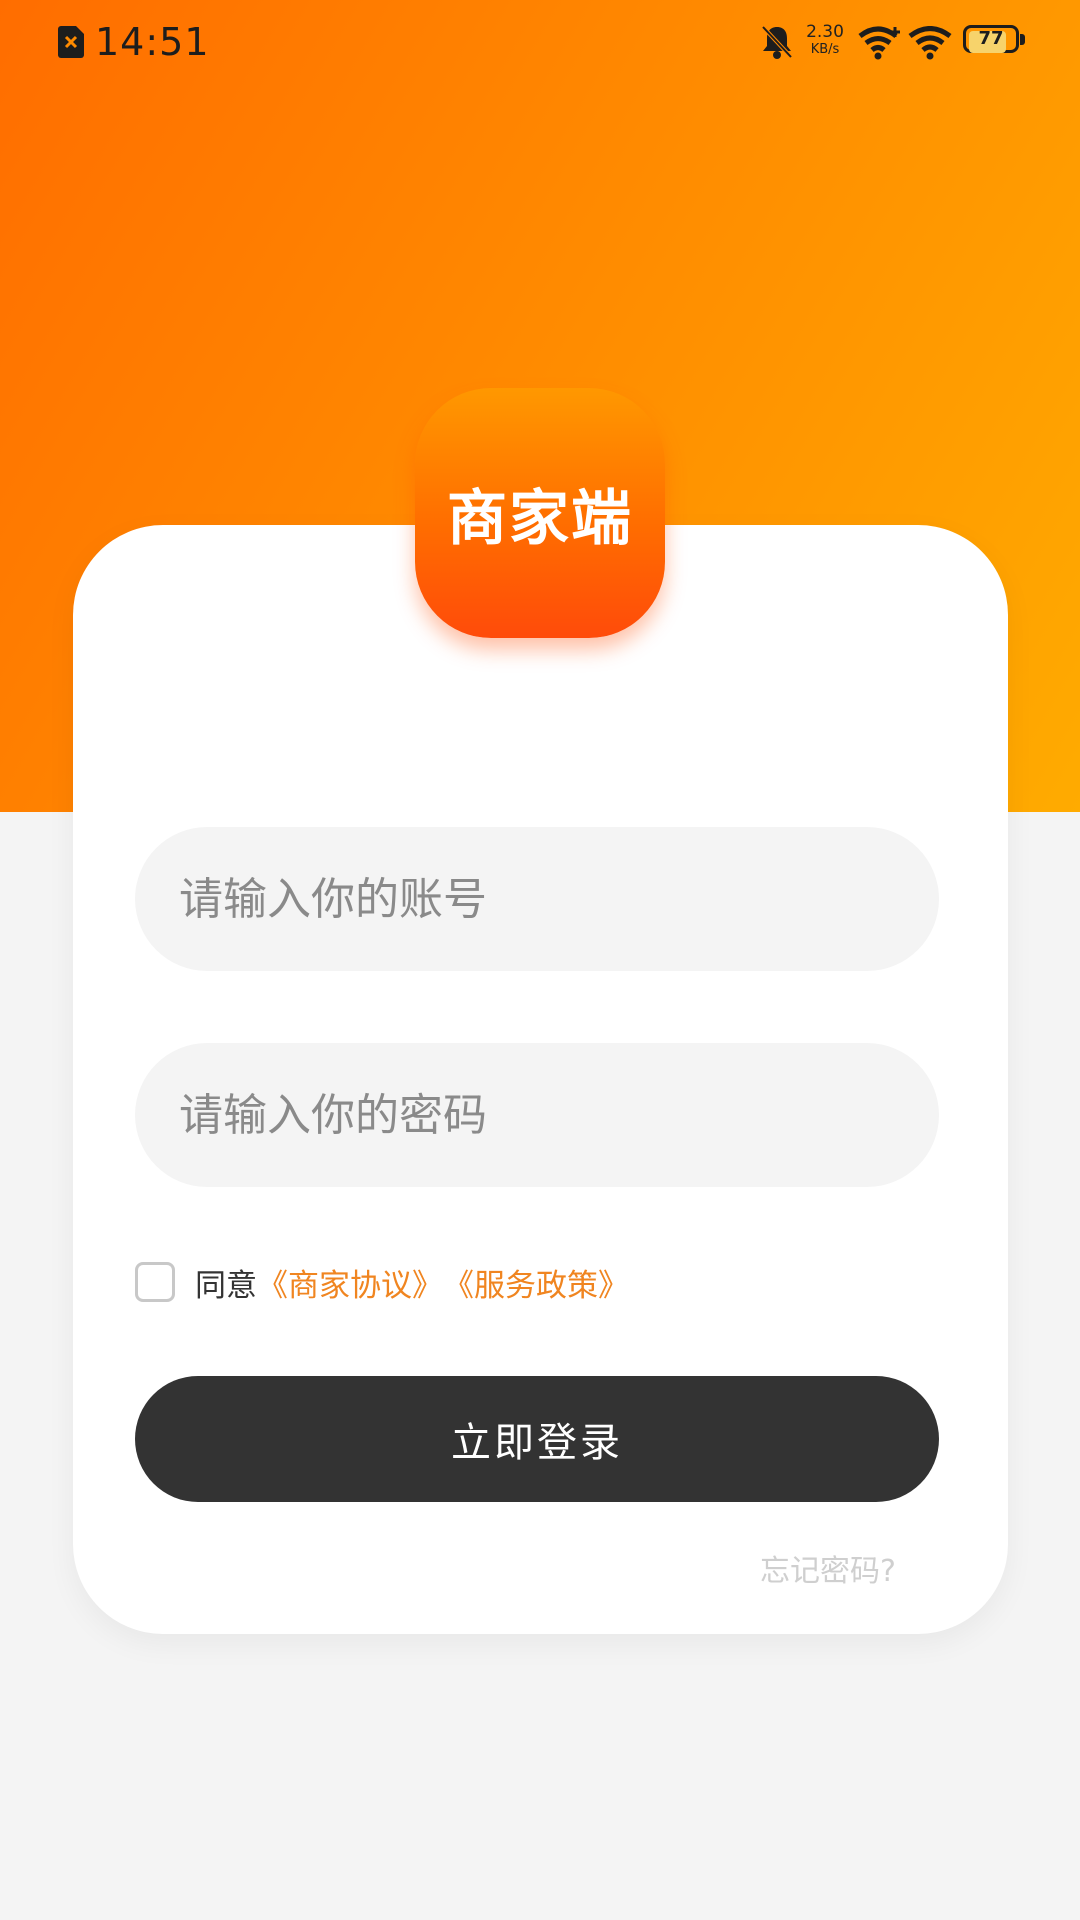 This screenshot has height=1920, width=1080. I want to click on app-logo: 商家端, so click(540, 513).